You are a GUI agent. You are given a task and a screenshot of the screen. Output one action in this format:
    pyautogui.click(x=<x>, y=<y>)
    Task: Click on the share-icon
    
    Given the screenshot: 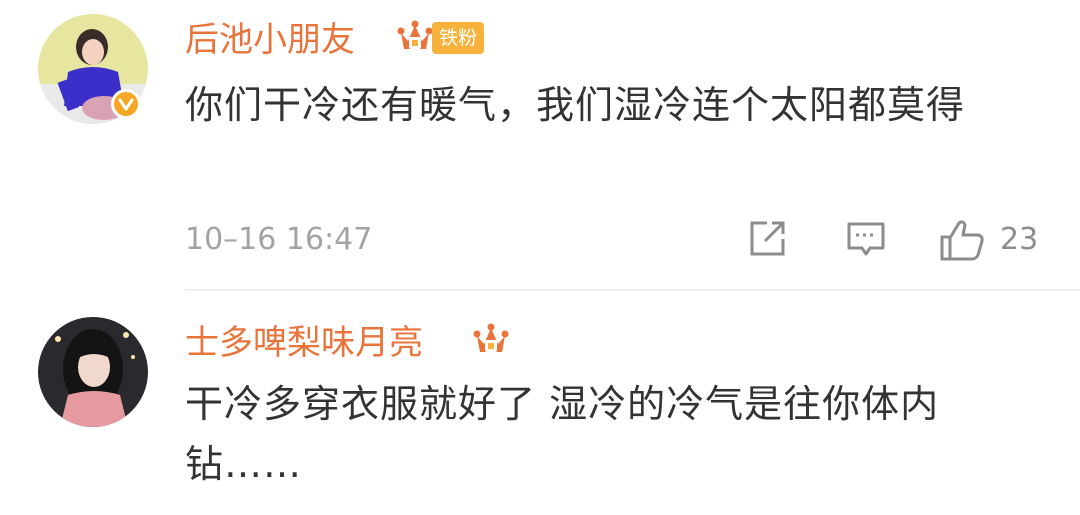 What is the action you would take?
    pyautogui.click(x=767, y=241)
    